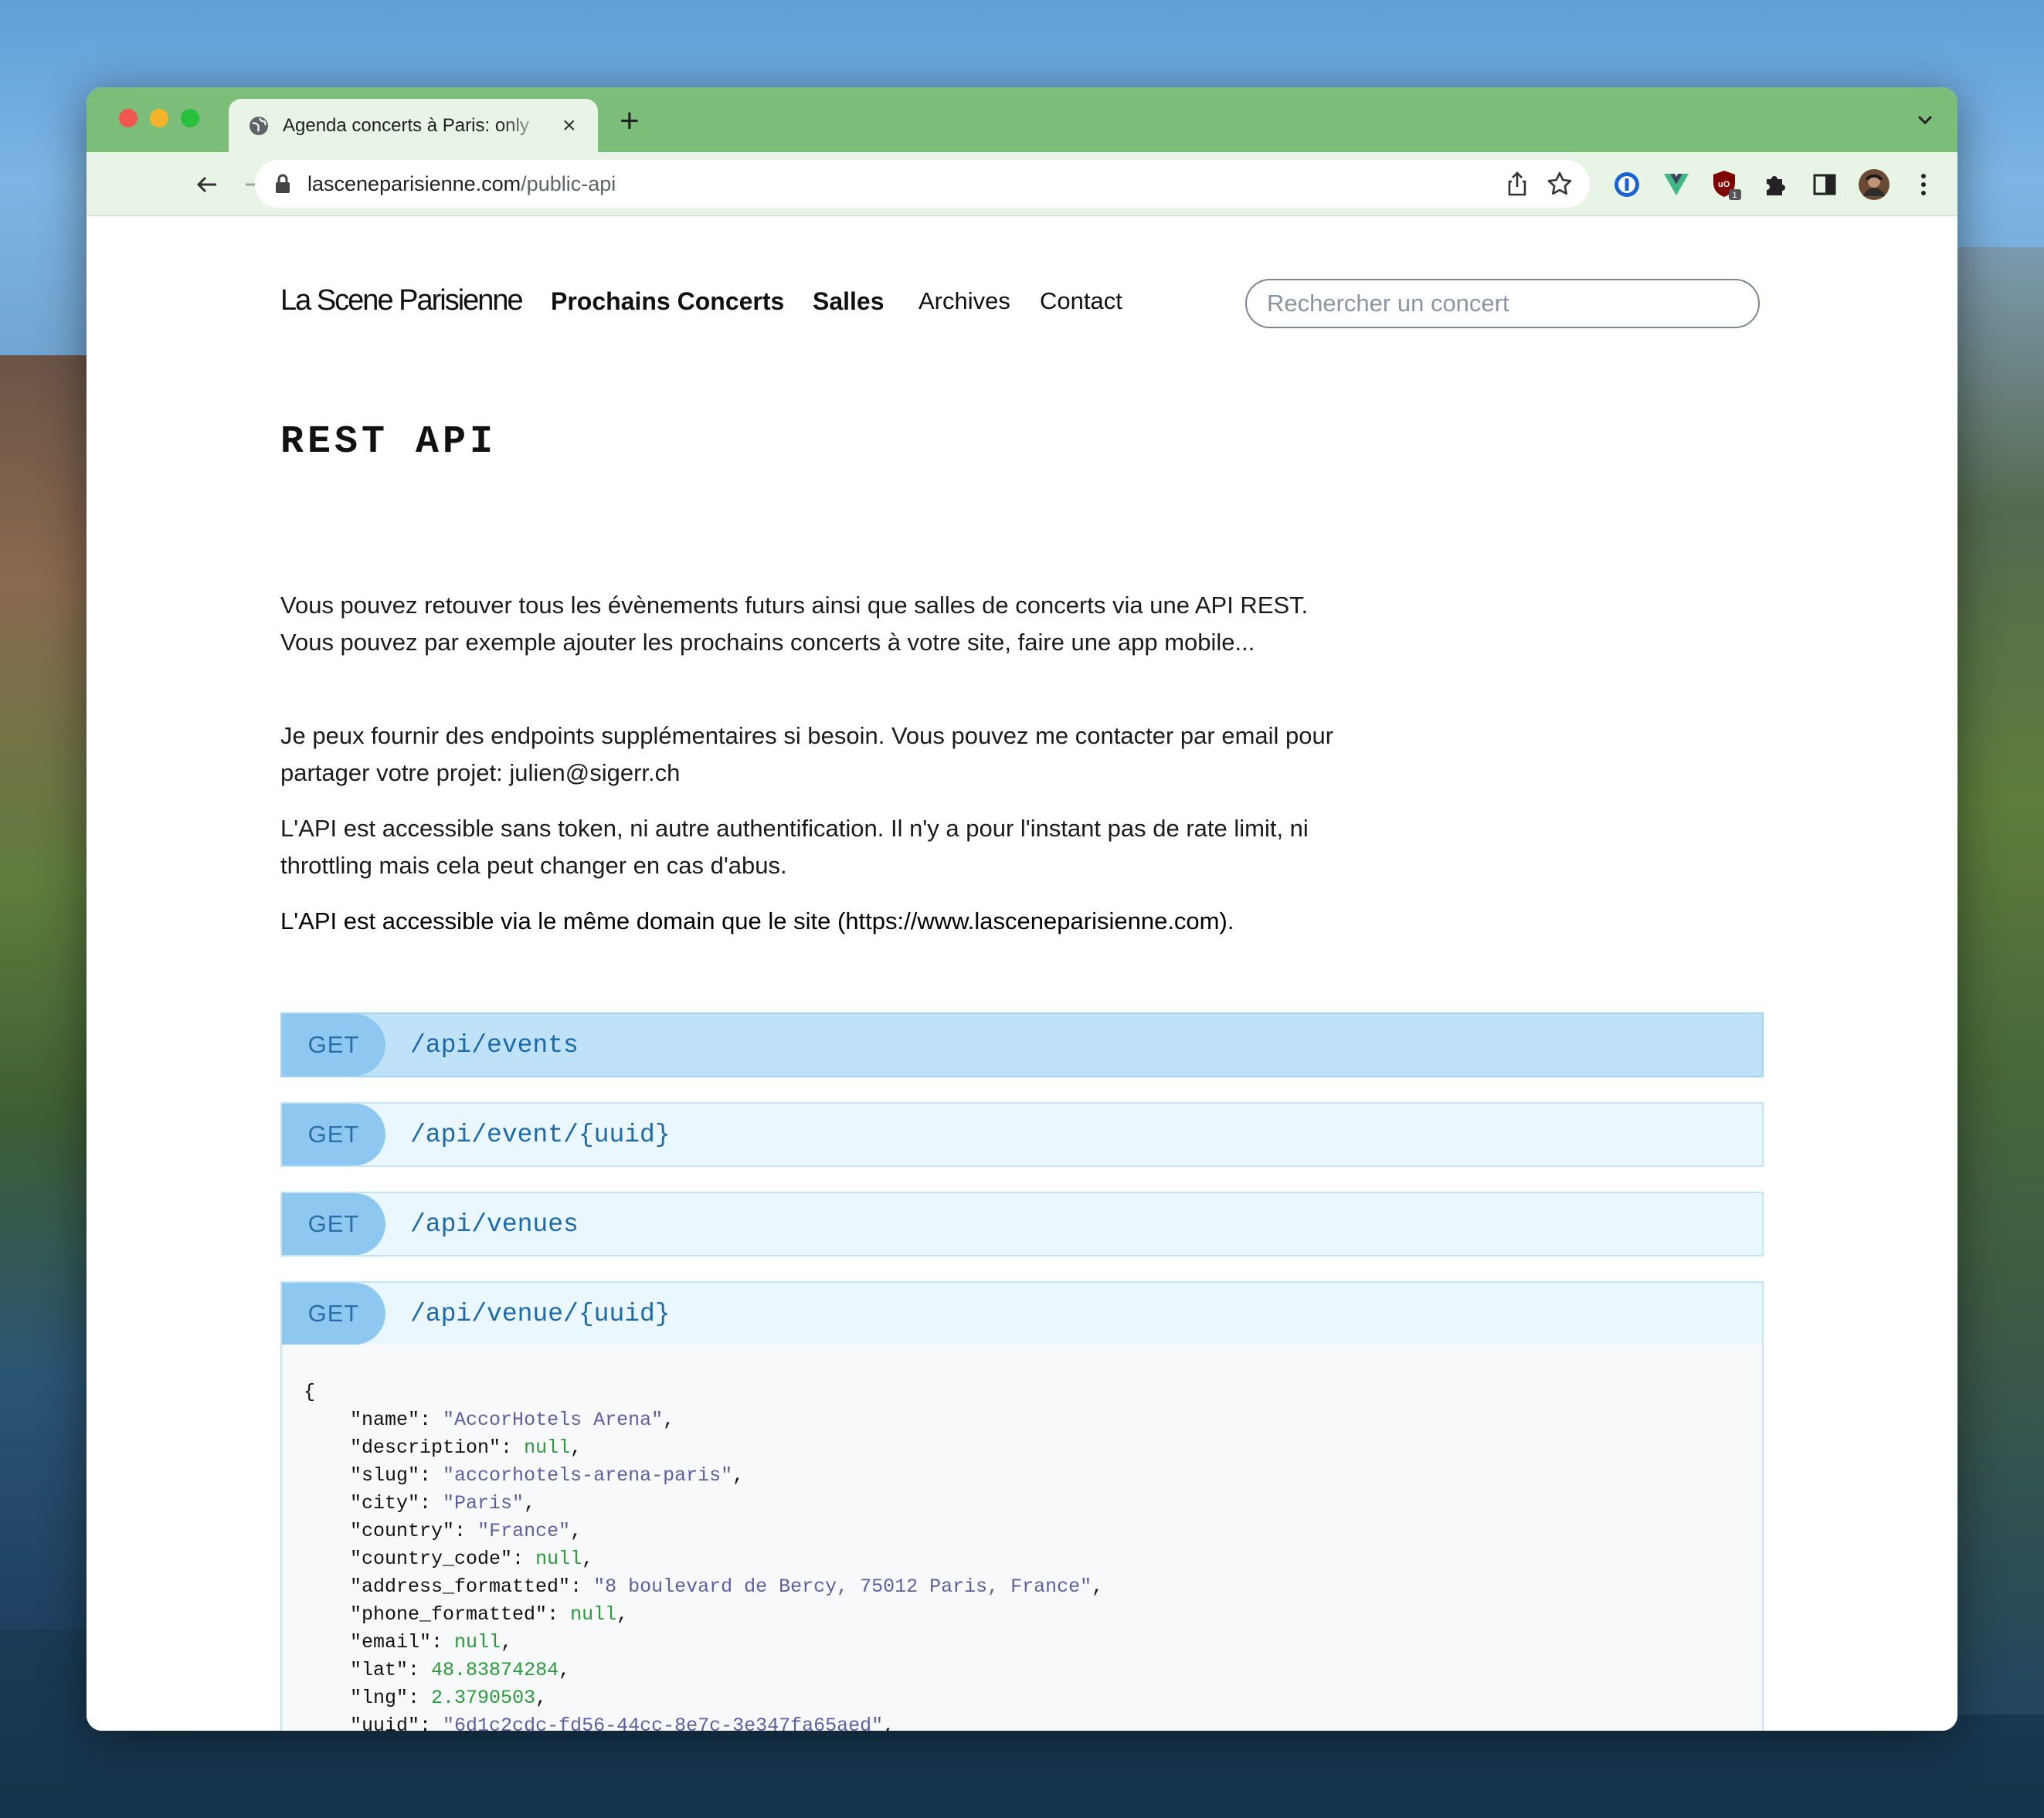 Image resolution: width=2044 pixels, height=1818 pixels. I want to click on json-value: "accorhotels-arena-paris", so click(588, 1475).